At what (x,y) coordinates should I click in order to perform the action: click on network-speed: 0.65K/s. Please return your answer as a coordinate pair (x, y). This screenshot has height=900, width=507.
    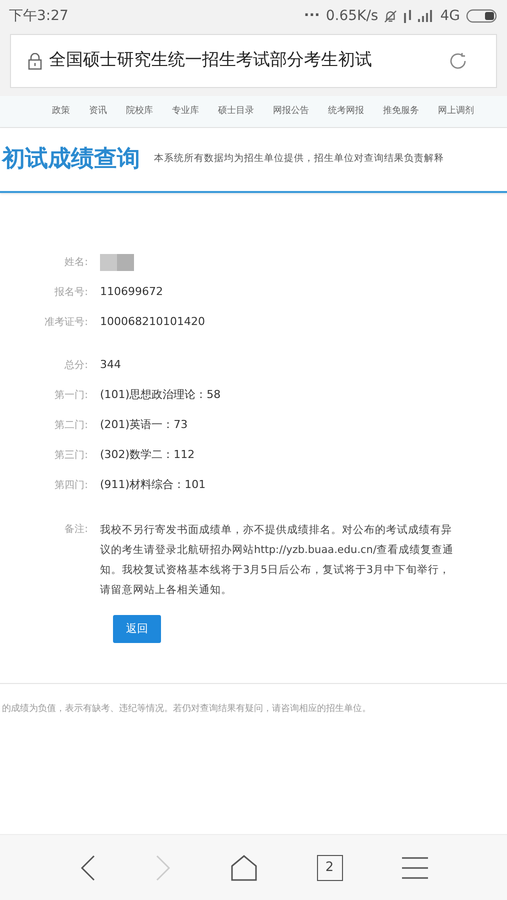
    Looking at the image, I should click on (352, 16).